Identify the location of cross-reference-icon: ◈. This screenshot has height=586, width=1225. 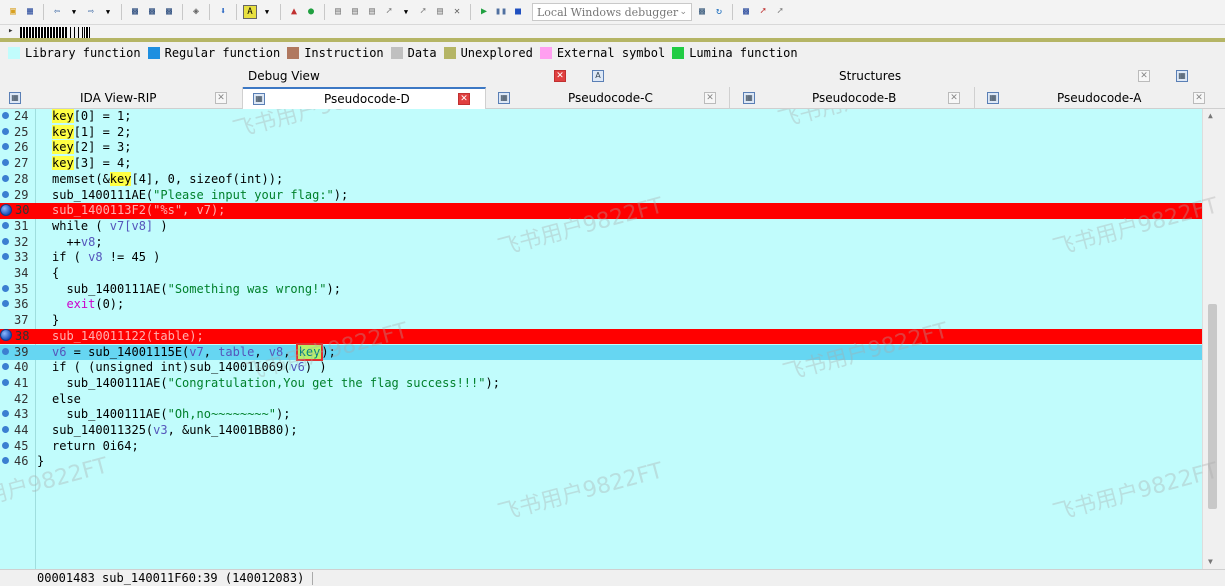
(196, 12).